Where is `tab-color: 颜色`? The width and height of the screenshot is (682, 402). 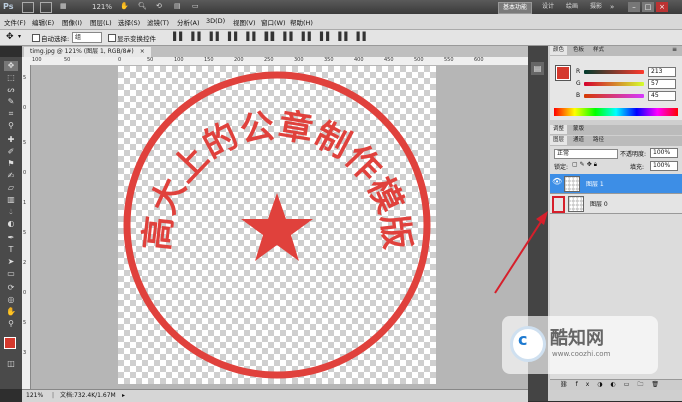
tab-color: 颜色 is located at coordinates (559, 50).